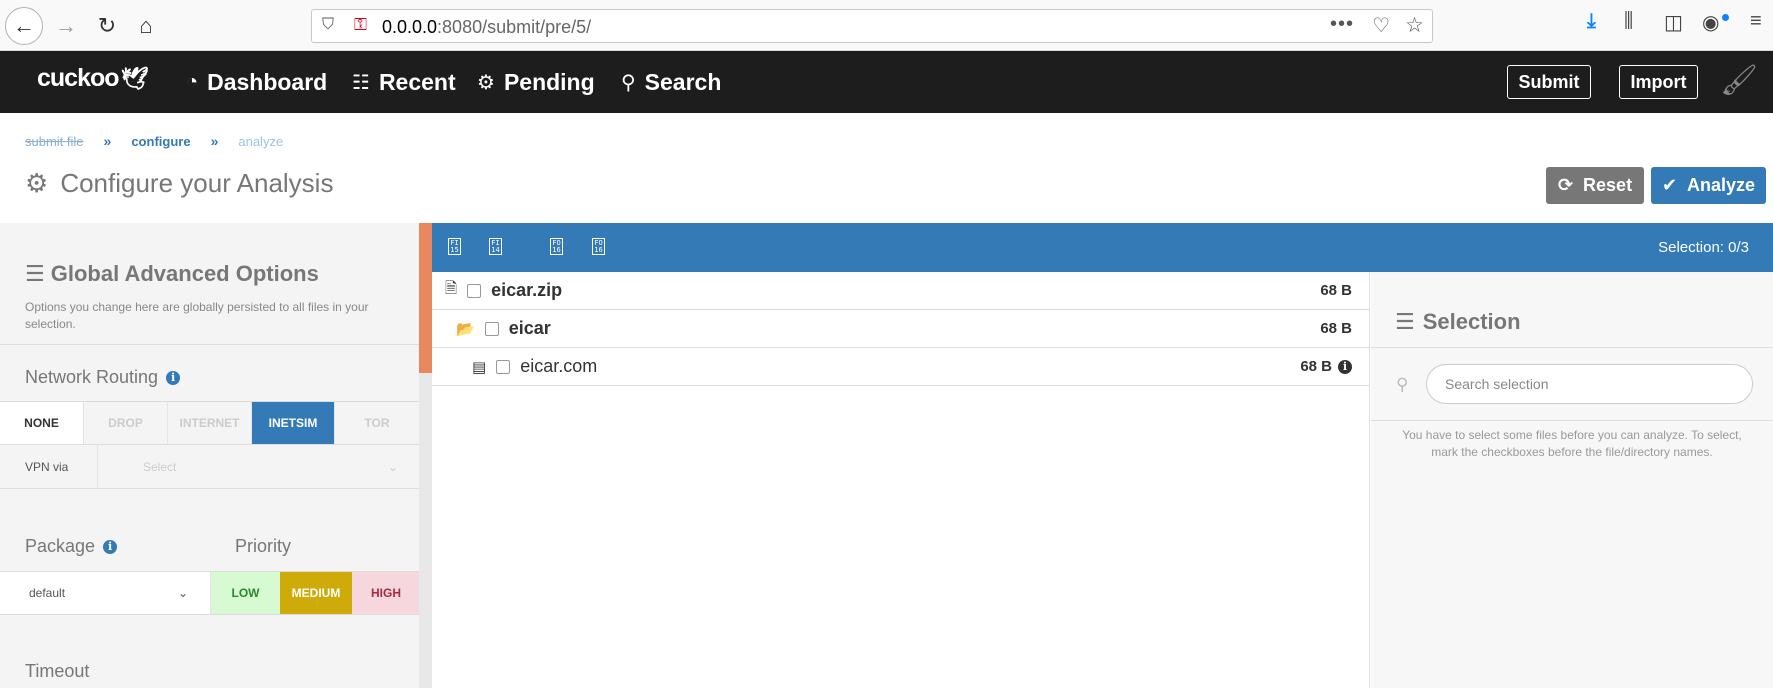  I want to click on package-label-text: Package, so click(60, 546).